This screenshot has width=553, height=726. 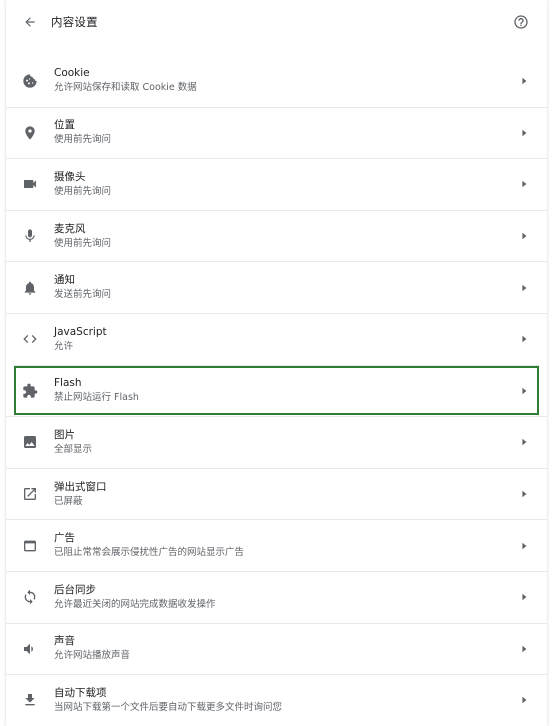 What do you see at coordinates (73, 442) in the screenshot?
I see `row-text: 图片 全部显示` at bounding box center [73, 442].